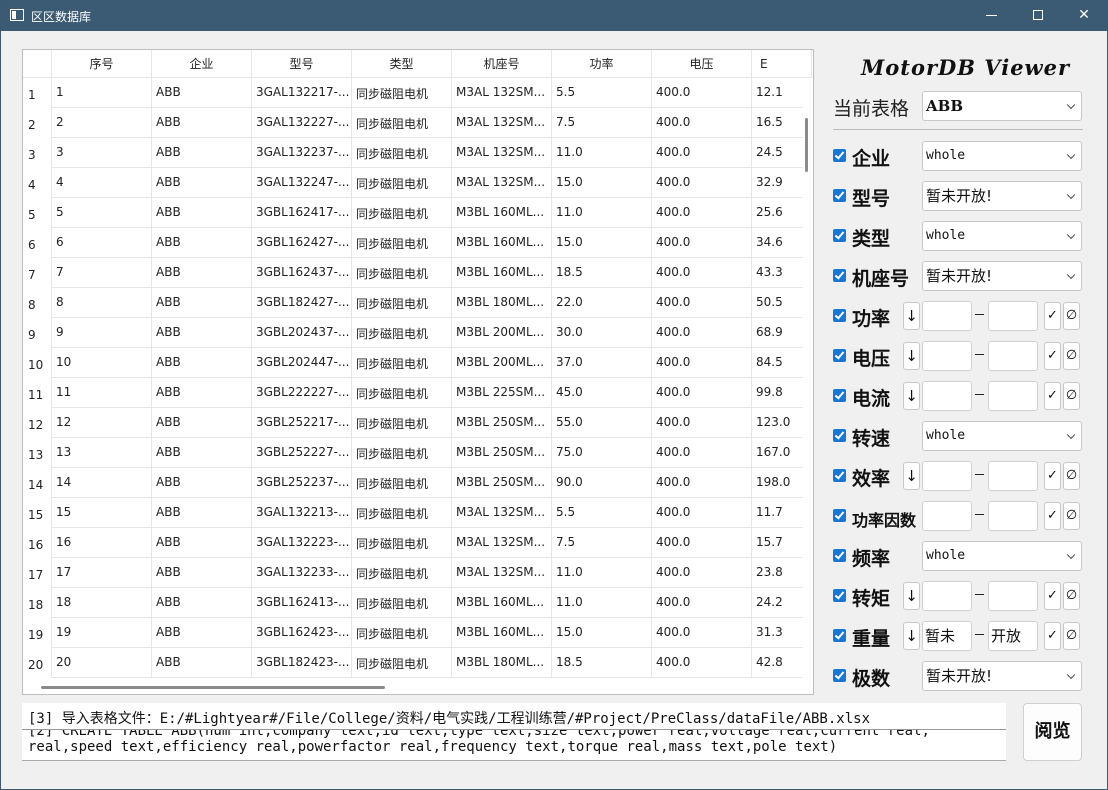 The height and width of the screenshot is (790, 1108). I want to click on checkbox-mass, so click(839, 635).